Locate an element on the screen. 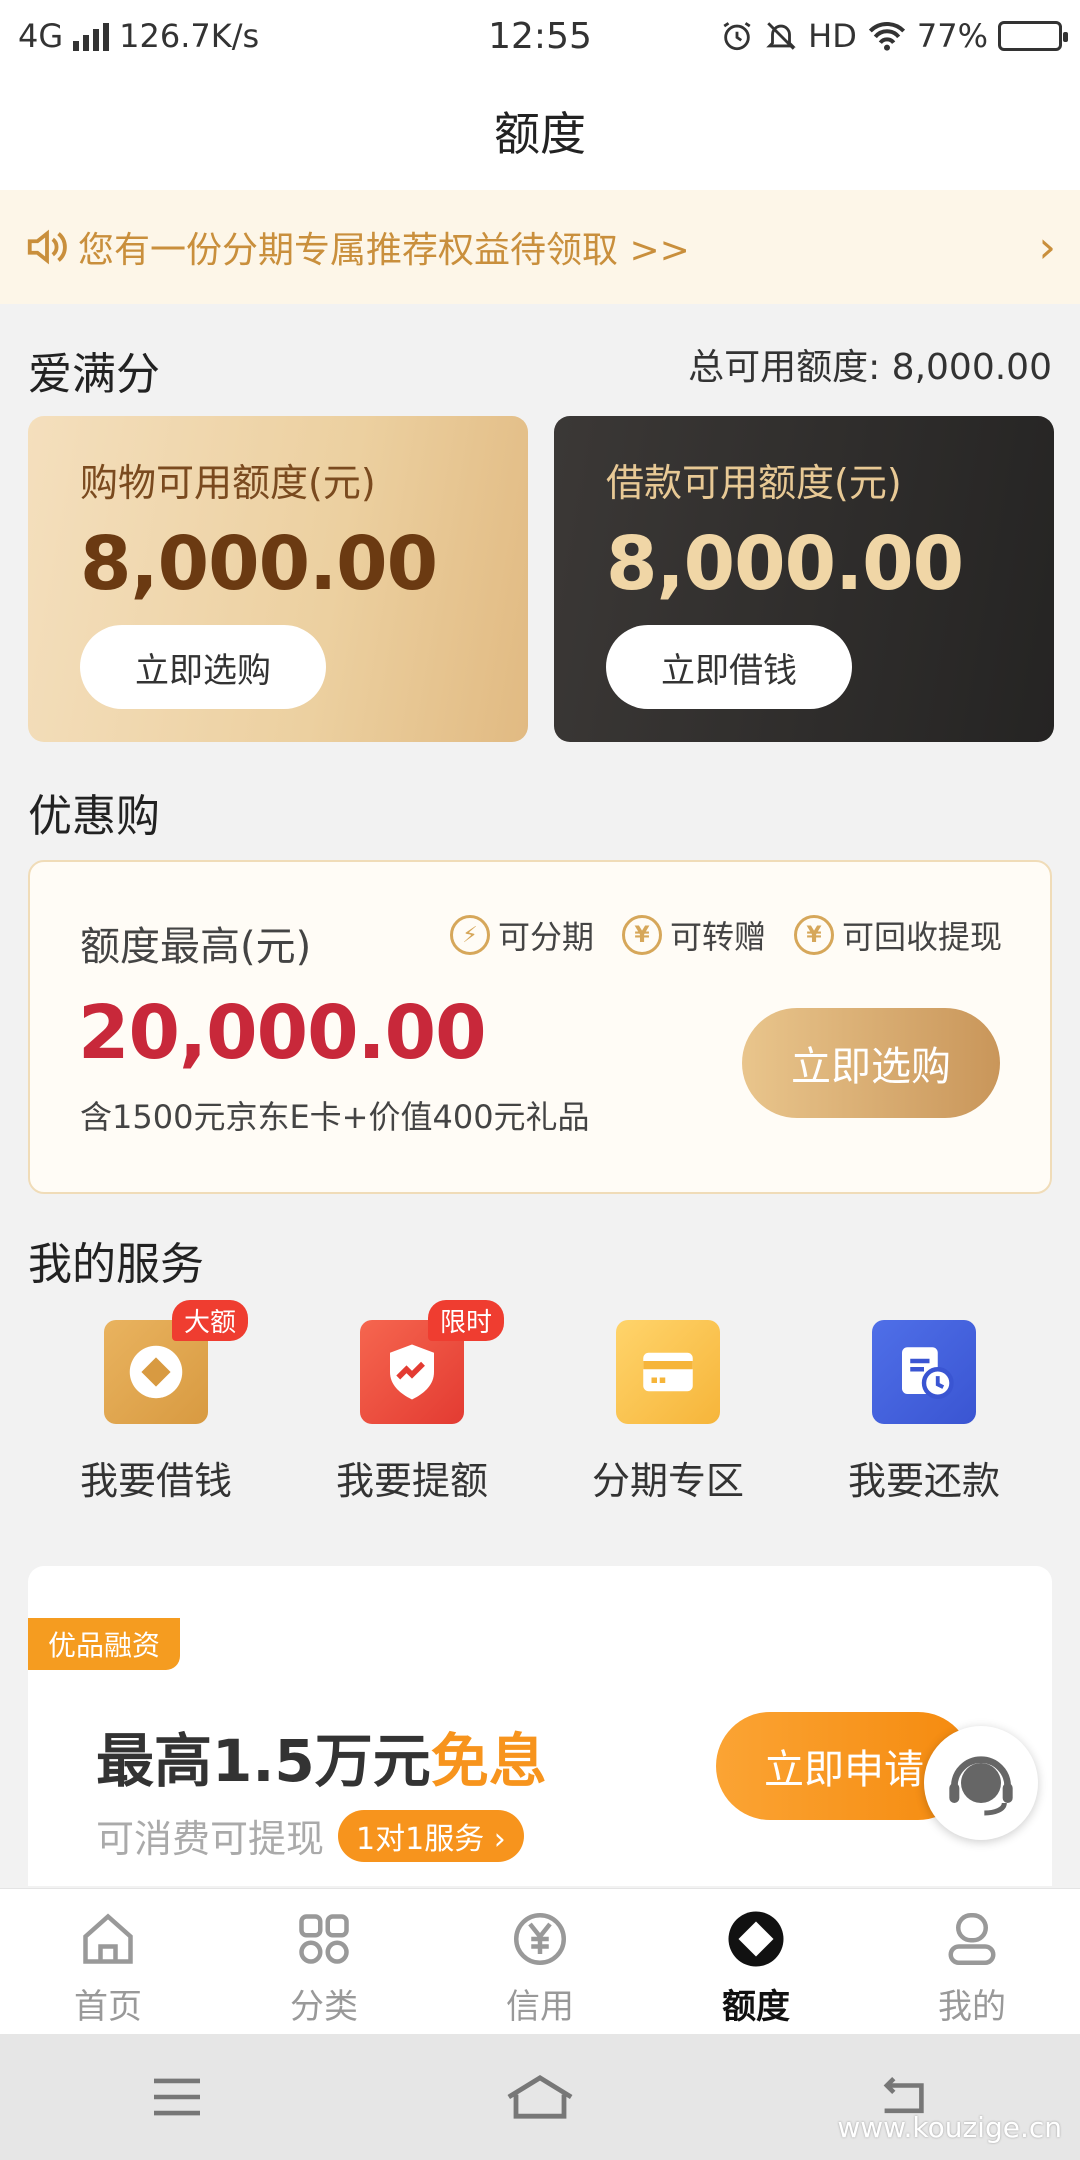 The image size is (1080, 2160). status-left: 4G 126.7K/s is located at coordinates (138, 36).